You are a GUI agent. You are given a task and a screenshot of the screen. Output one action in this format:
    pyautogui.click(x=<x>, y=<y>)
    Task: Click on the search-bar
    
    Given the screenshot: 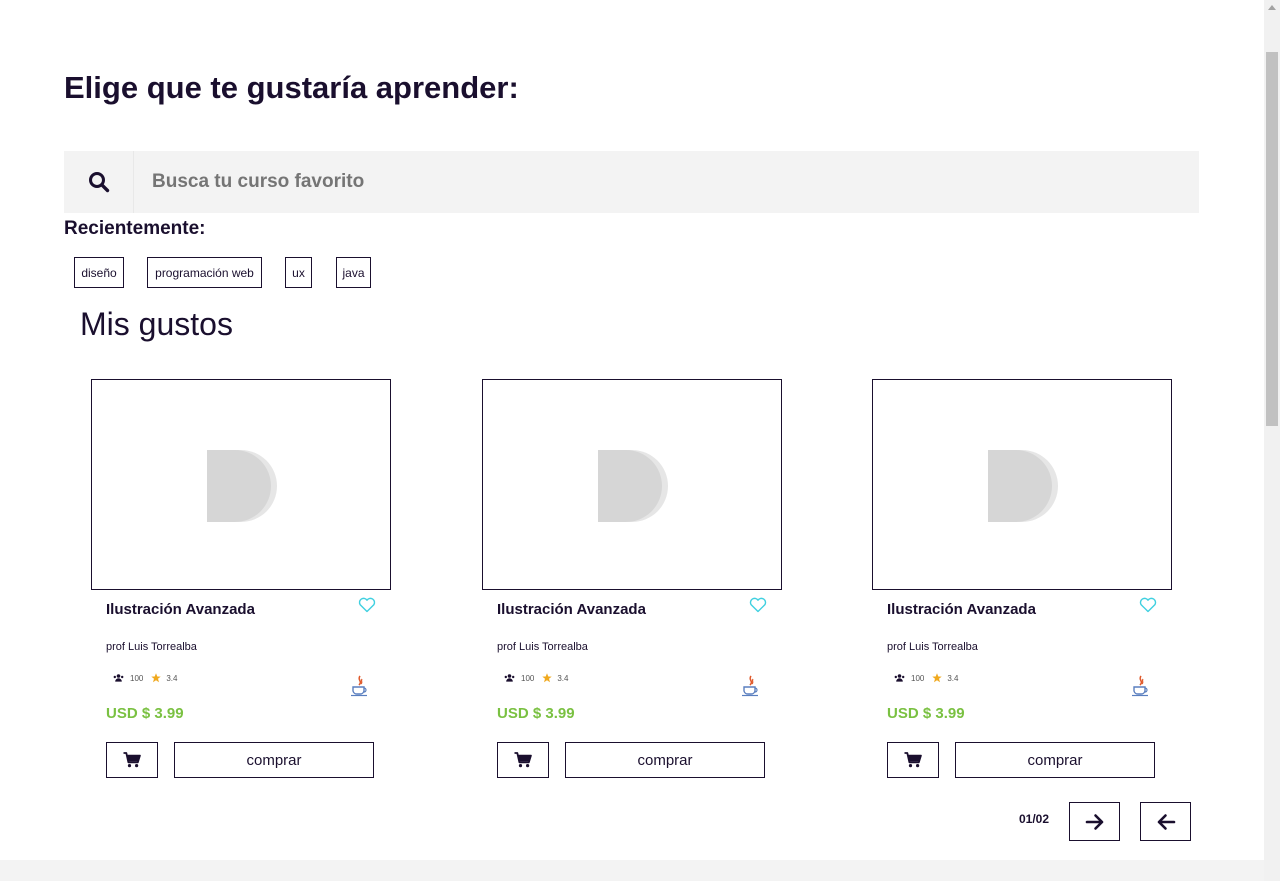 What is the action you would take?
    pyautogui.click(x=631, y=182)
    